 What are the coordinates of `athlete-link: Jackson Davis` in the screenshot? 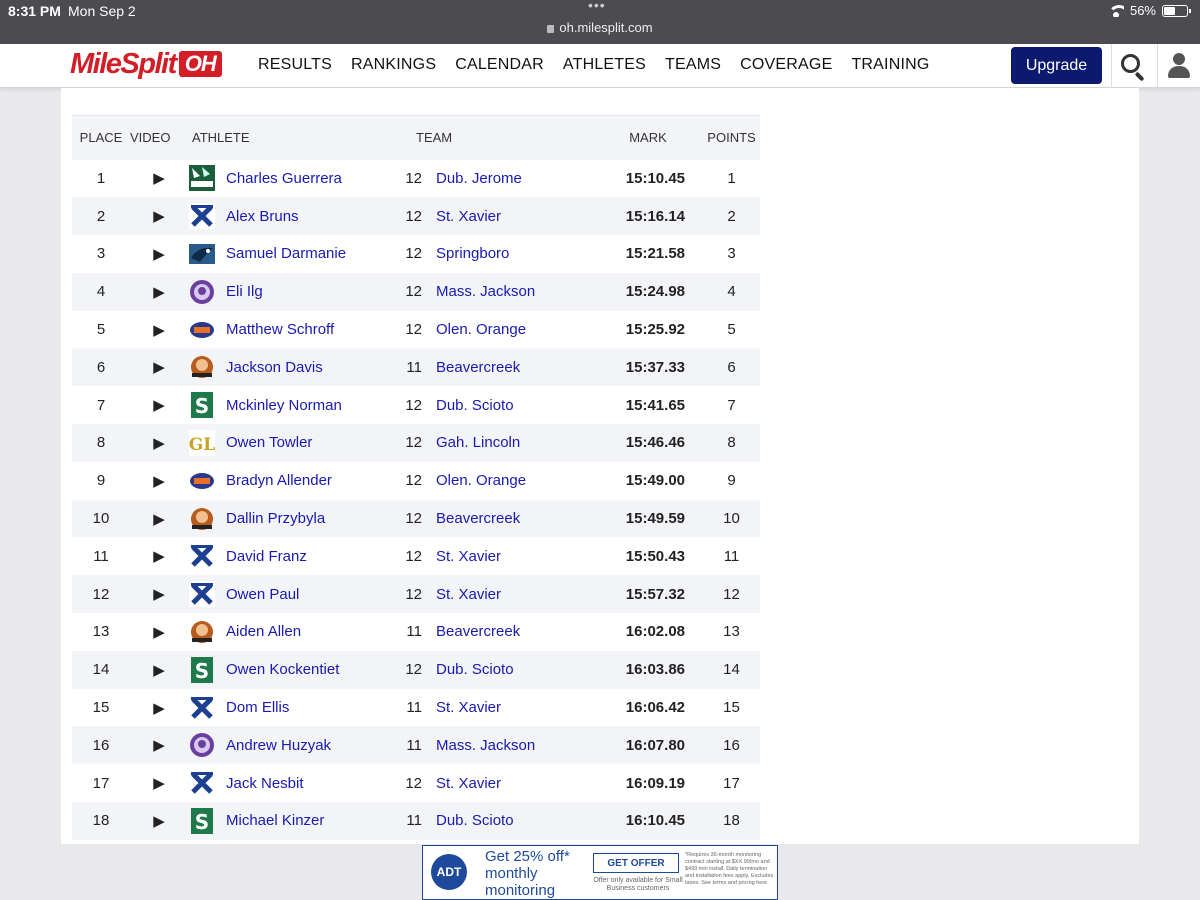 It's located at (274, 367).